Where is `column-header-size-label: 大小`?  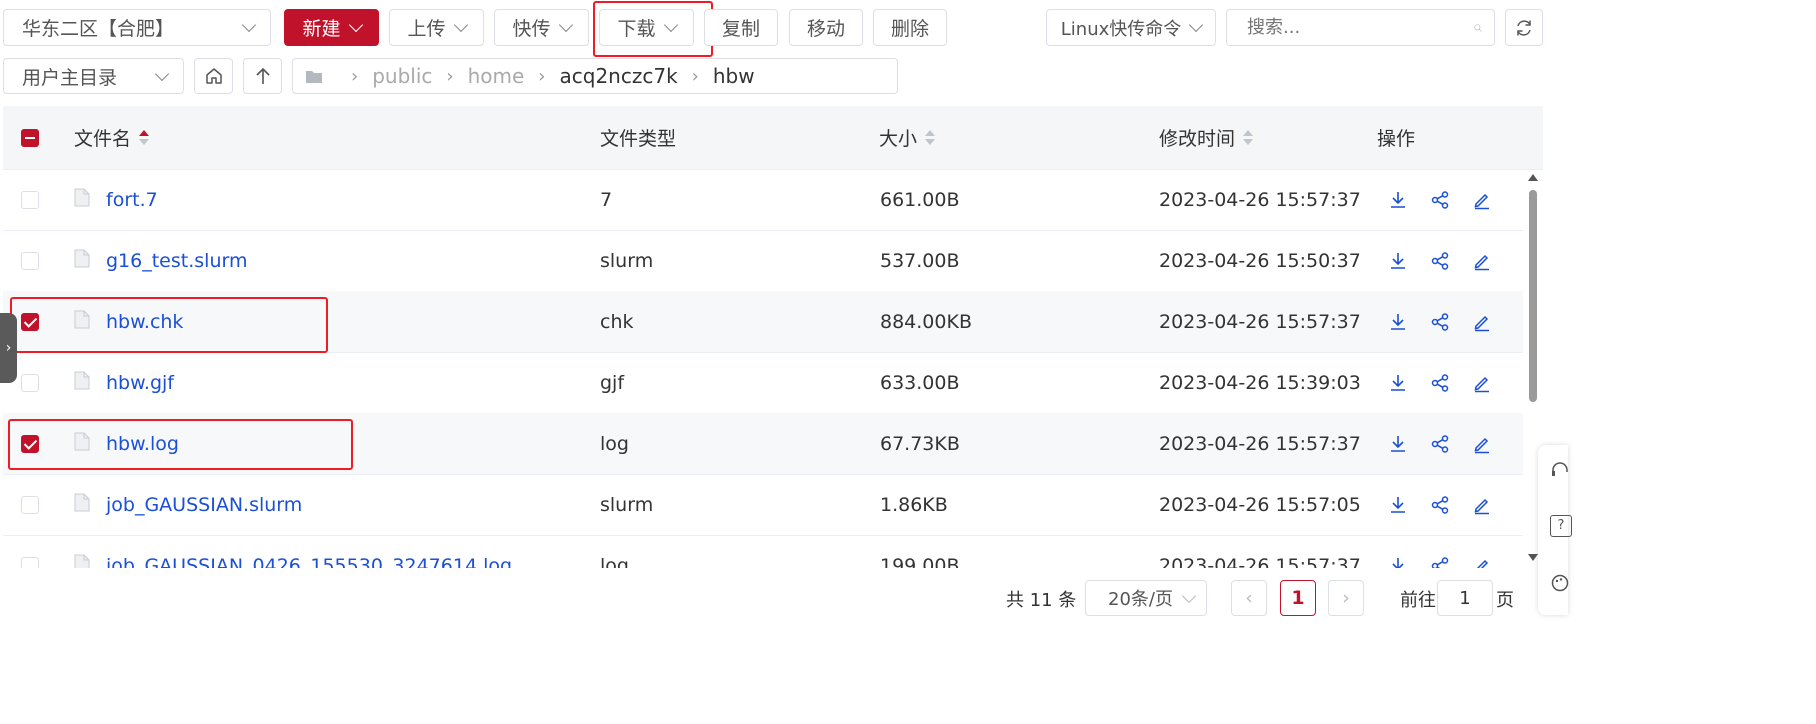 column-header-size-label: 大小 is located at coordinates (898, 139).